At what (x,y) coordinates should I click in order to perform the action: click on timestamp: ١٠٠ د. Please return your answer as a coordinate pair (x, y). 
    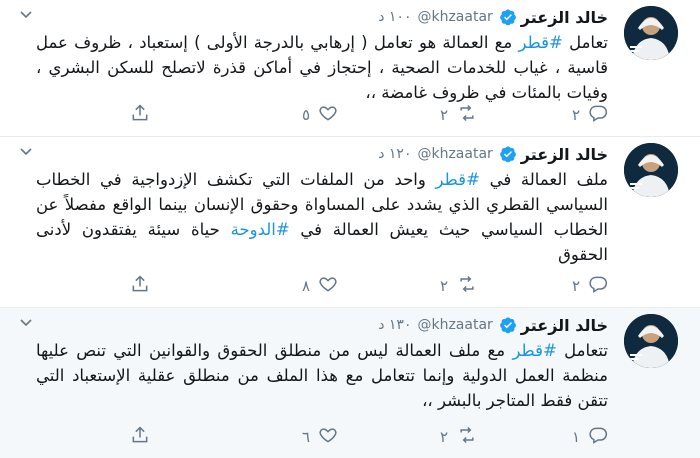
    Looking at the image, I should click on (394, 17).